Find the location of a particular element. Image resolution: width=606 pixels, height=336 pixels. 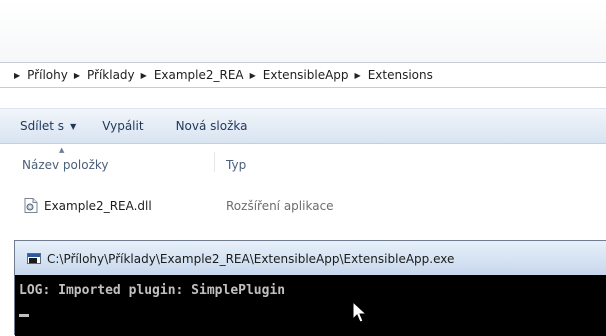

sort-ascending-icon: ▲ is located at coordinates (62, 150).